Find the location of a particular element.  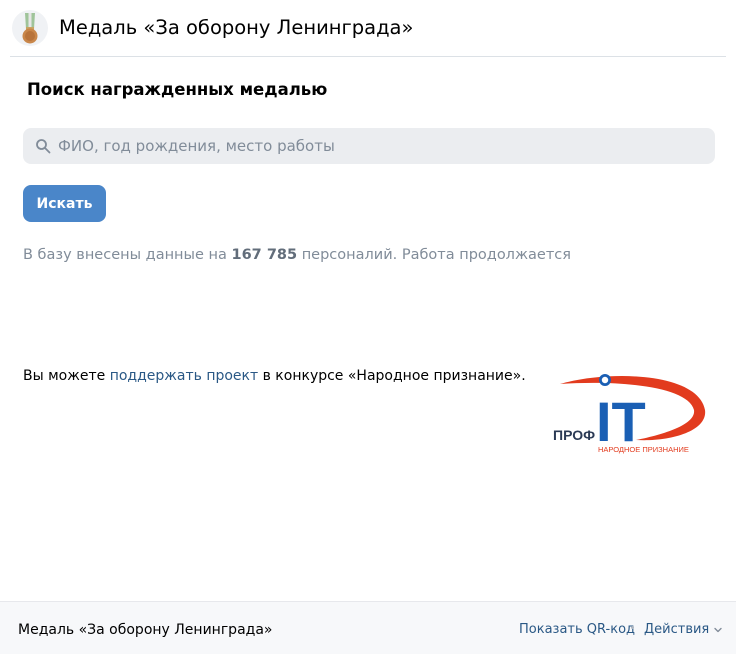

actions-menu: Действия is located at coordinates (683, 629).